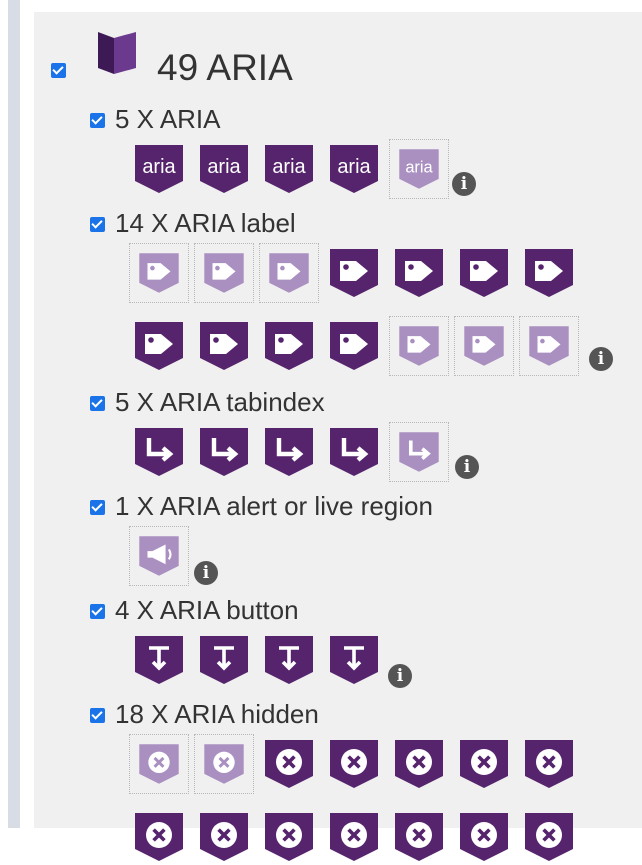  What do you see at coordinates (97, 403) in the screenshot?
I see `checkbox-aria-tabindex` at bounding box center [97, 403].